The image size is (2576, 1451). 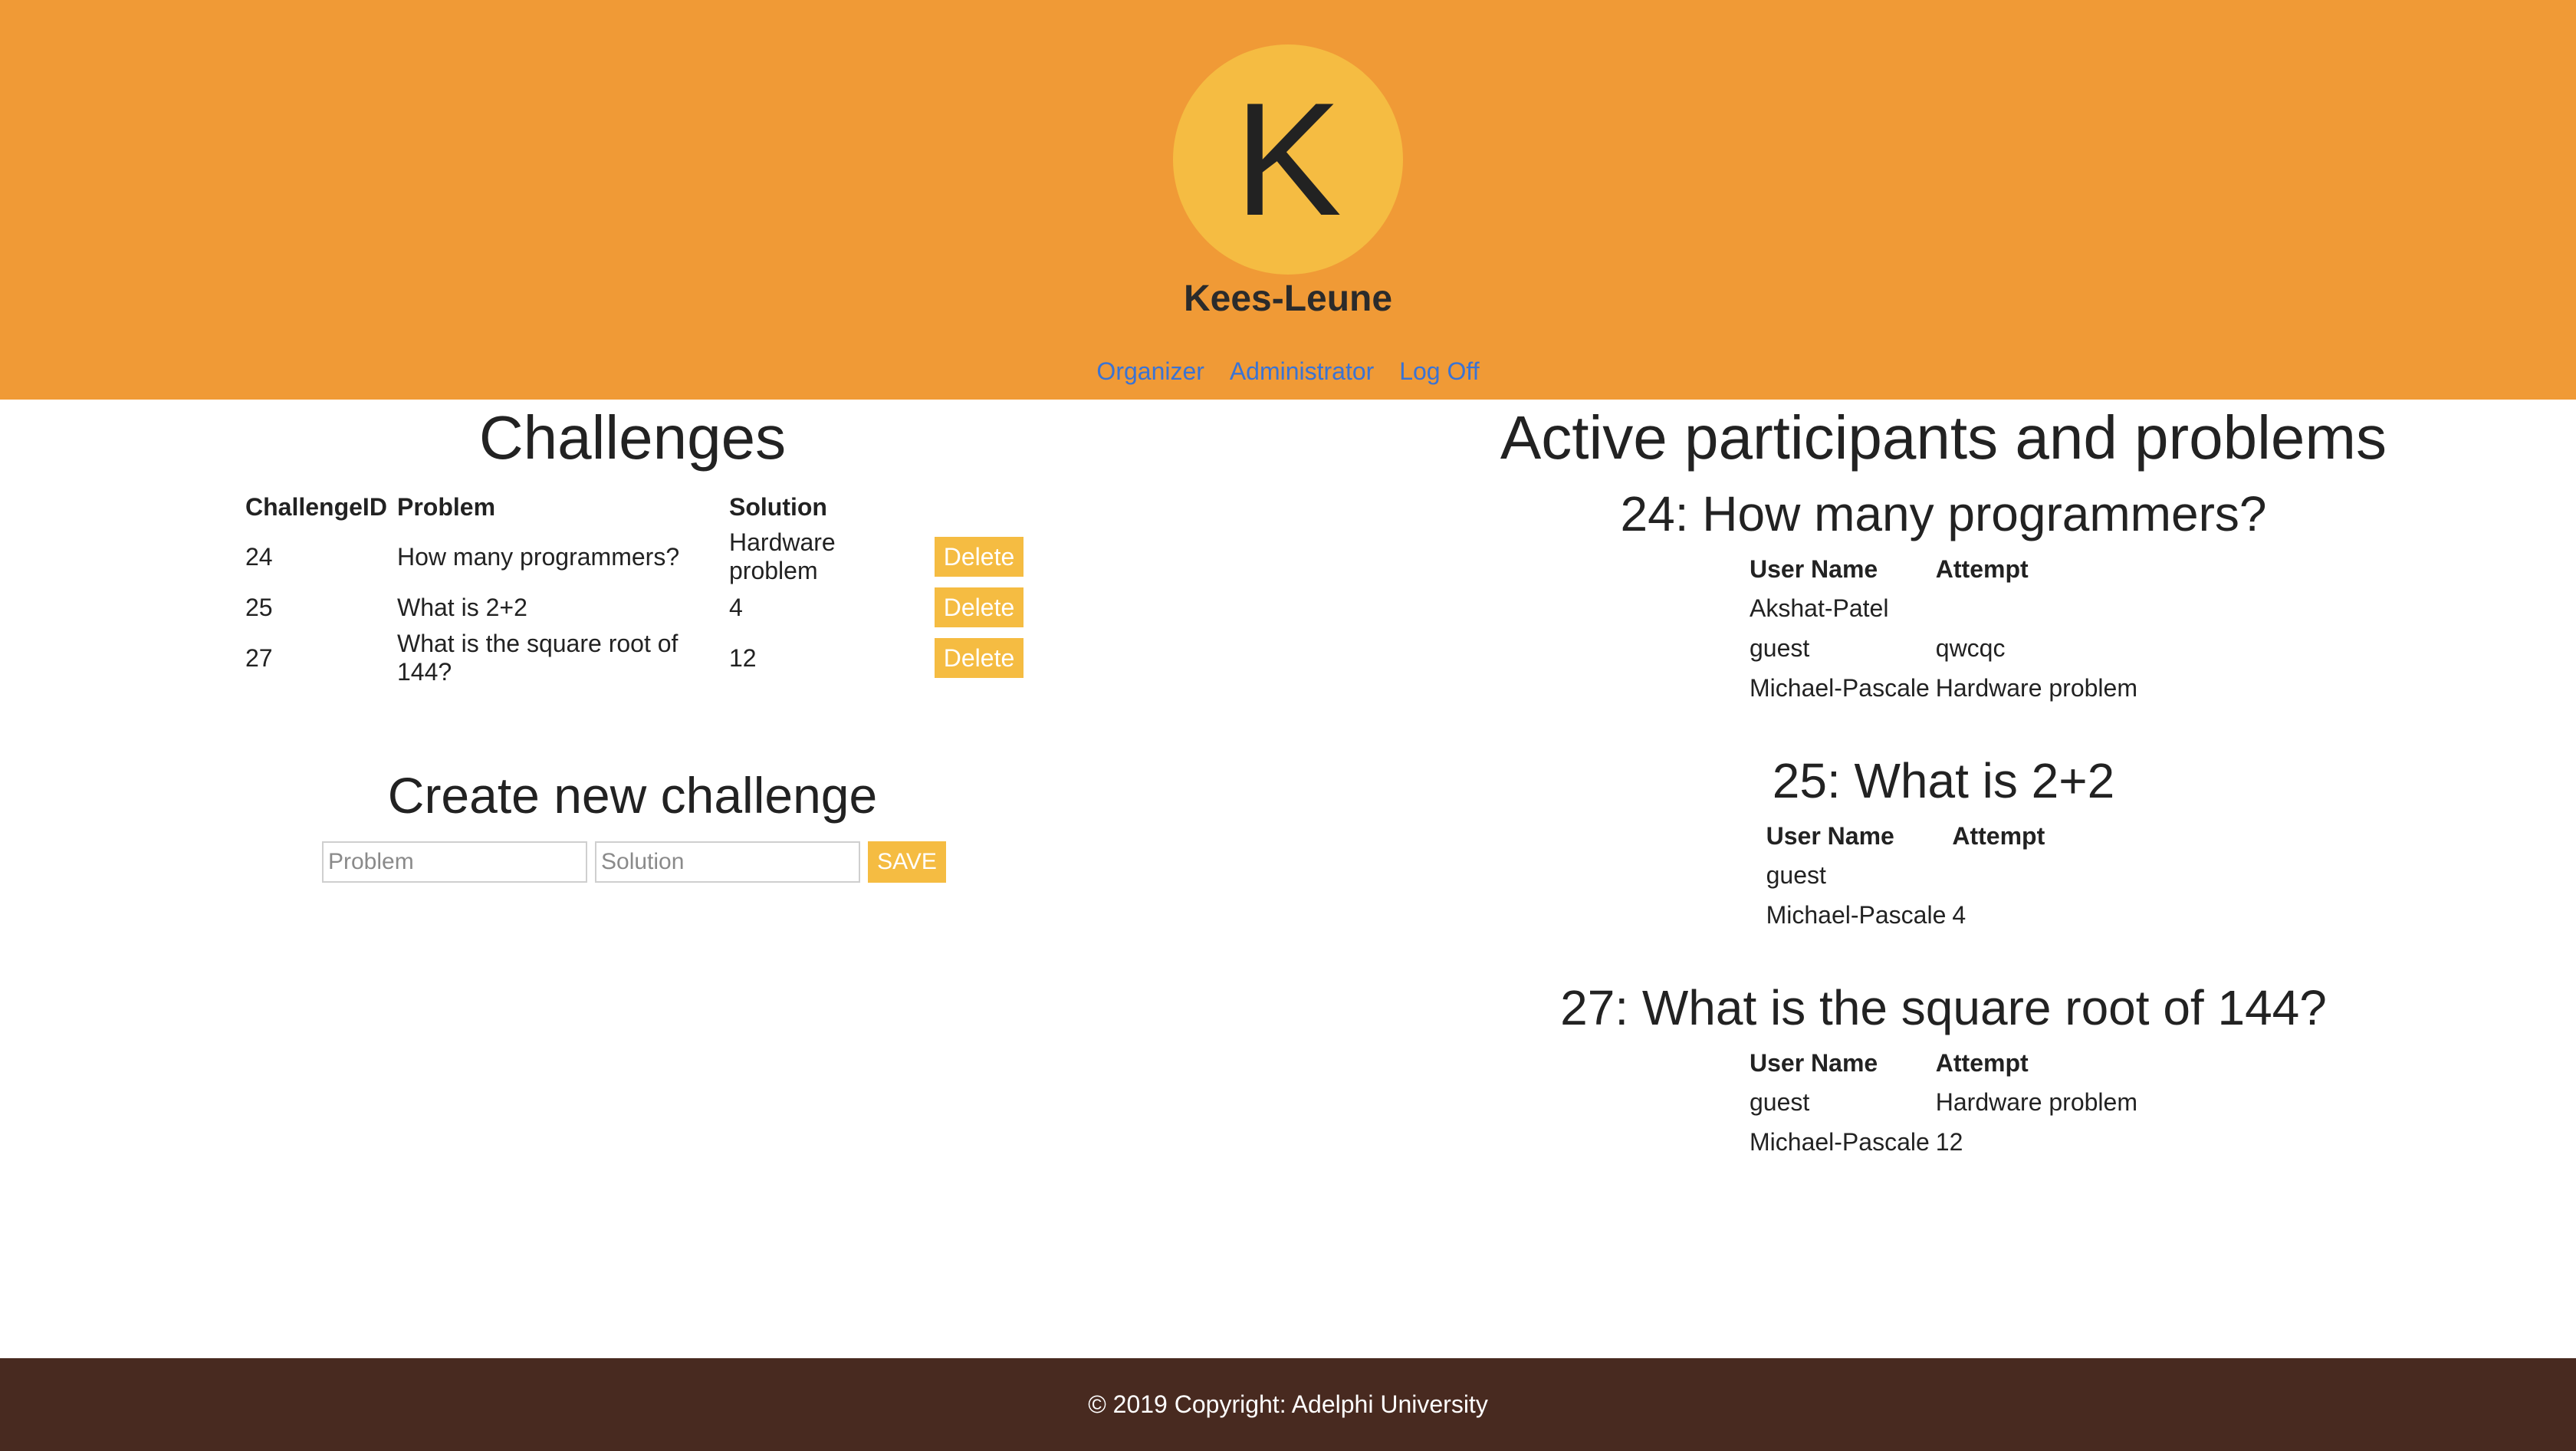 I want to click on challenge-solution: Hardware problem, so click(x=783, y=556).